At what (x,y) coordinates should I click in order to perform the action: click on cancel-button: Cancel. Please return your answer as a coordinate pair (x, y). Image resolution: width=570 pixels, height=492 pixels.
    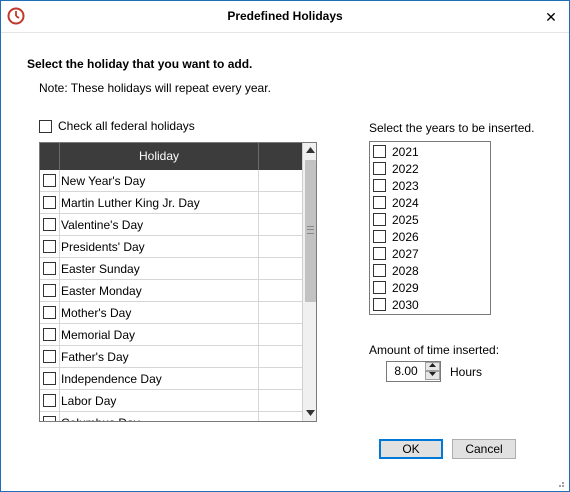
    Looking at the image, I should click on (484, 449).